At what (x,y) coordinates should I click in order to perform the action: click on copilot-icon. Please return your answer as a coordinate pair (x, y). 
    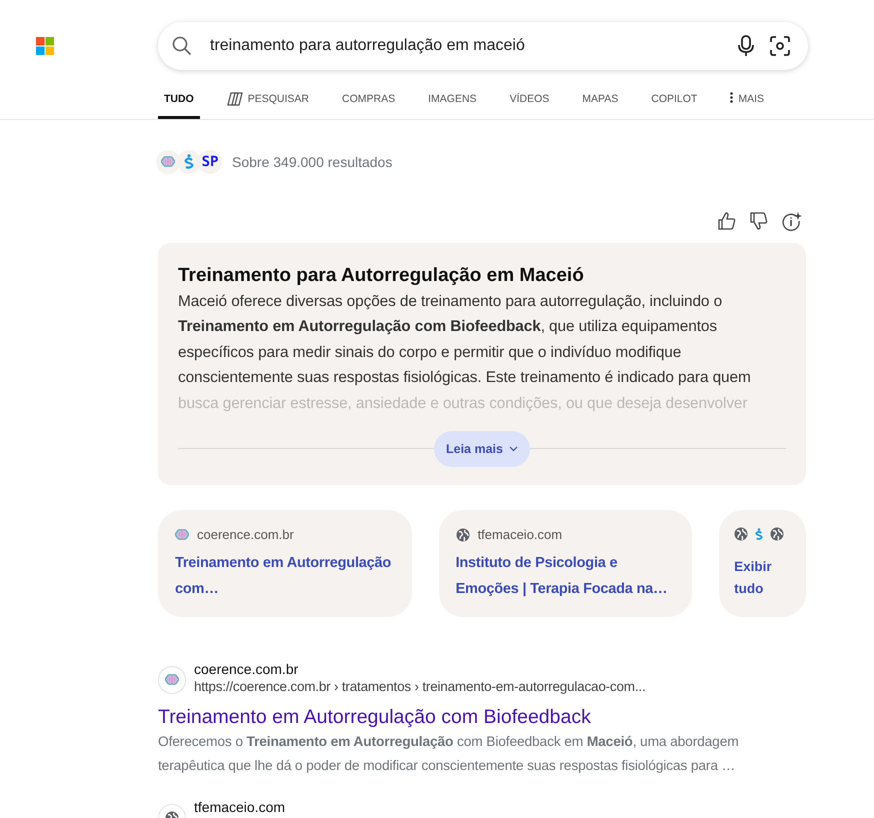
    Looking at the image, I should click on (234, 99).